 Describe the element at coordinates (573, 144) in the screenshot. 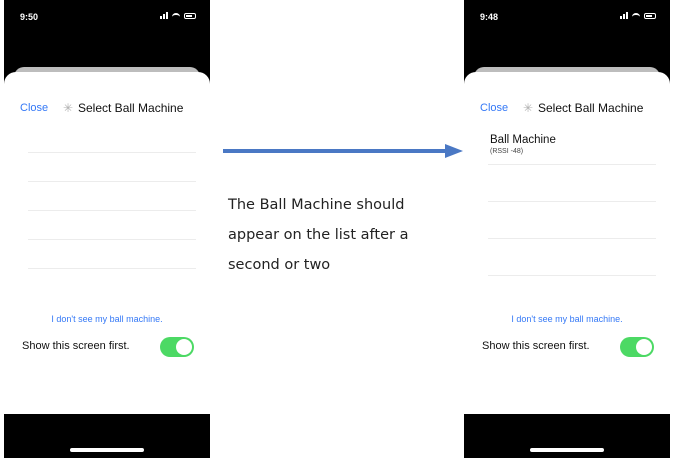

I see `device-list-item: Ball Machine (RSSI -48)` at that location.